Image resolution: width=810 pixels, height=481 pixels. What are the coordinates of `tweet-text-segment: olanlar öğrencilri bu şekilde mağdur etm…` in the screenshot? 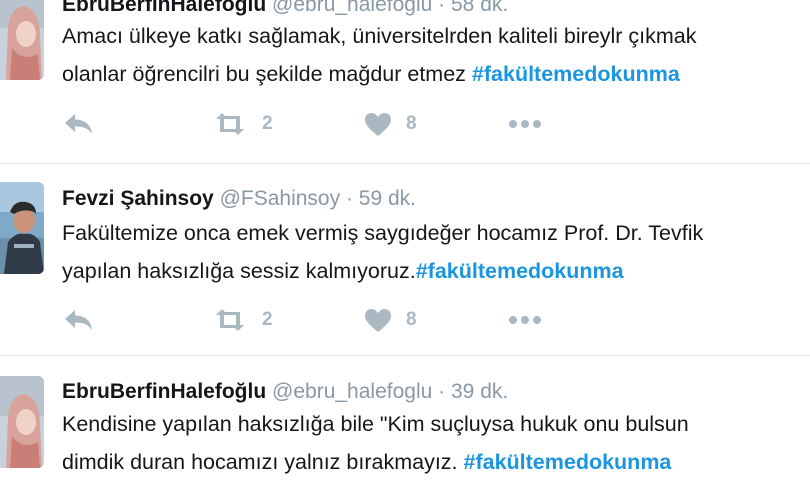 It's located at (267, 74).